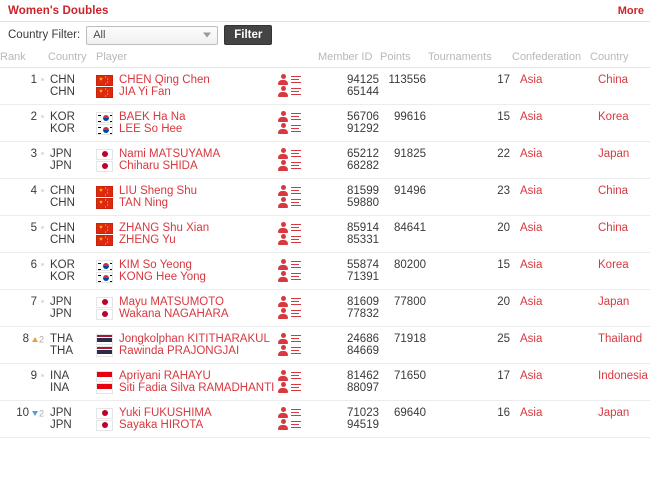  What do you see at coordinates (174, 314) in the screenshot?
I see `player-name-link: Wakana NAGAHARA` at bounding box center [174, 314].